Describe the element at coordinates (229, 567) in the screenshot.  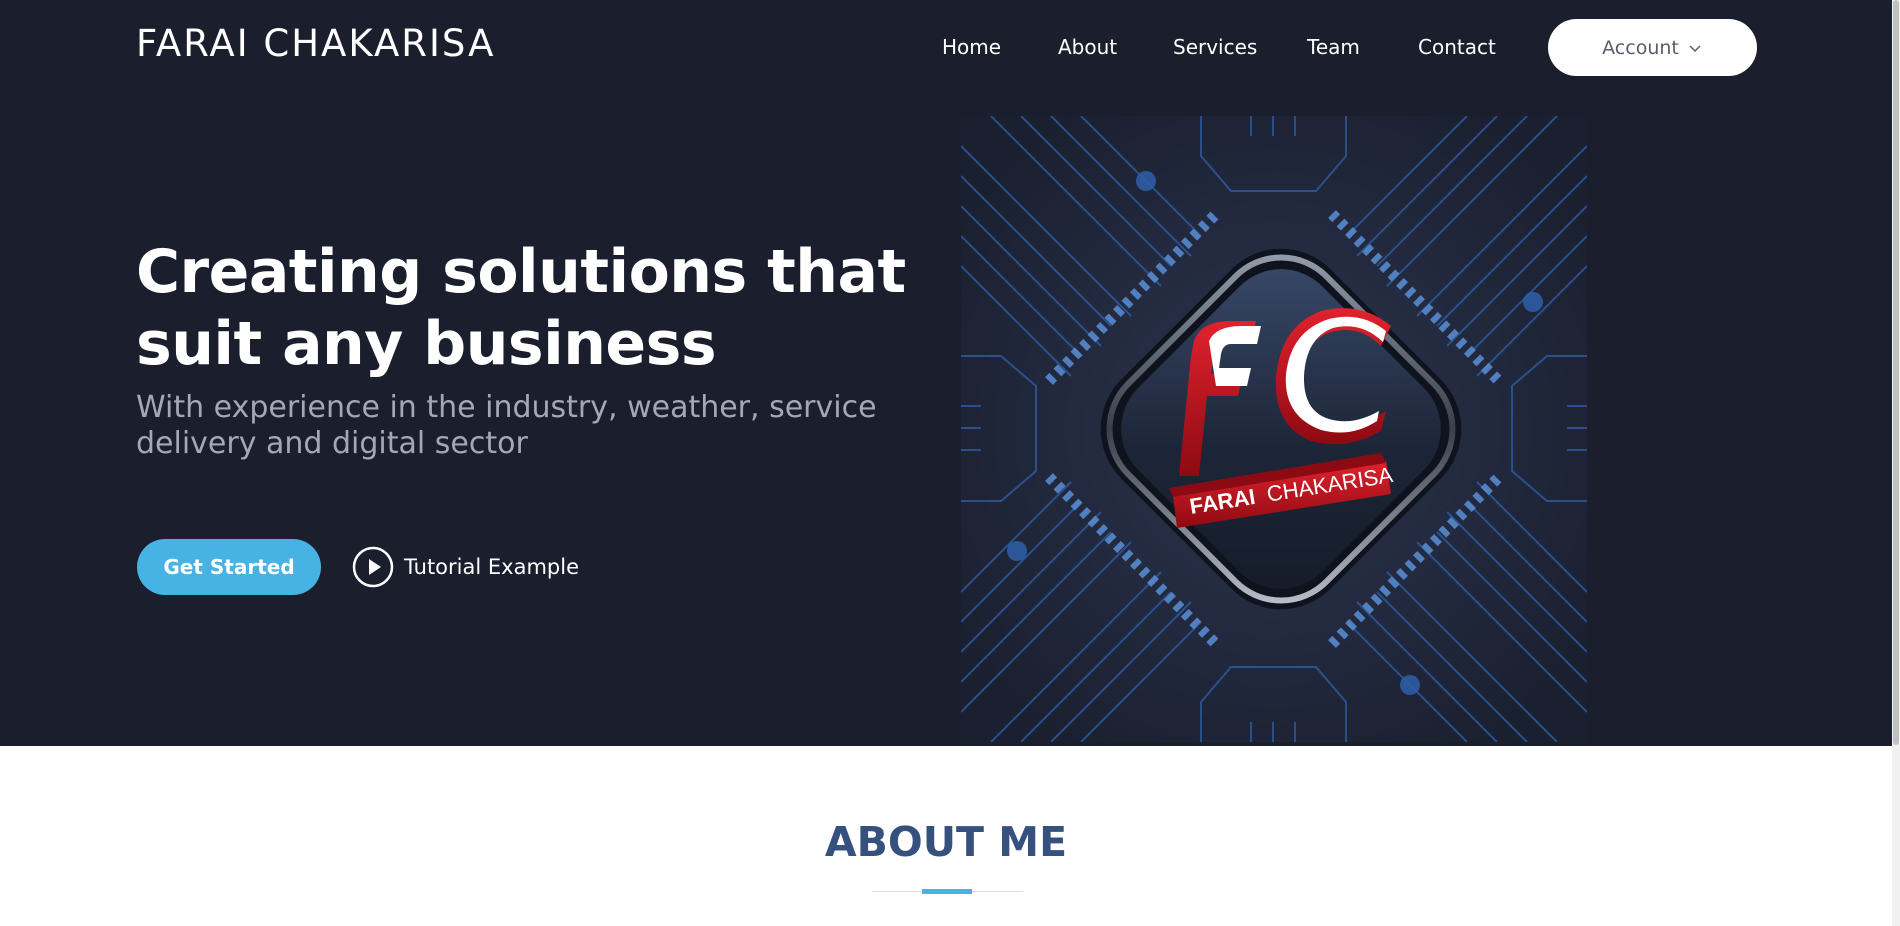
I see `get-started-button: Get Started` at that location.